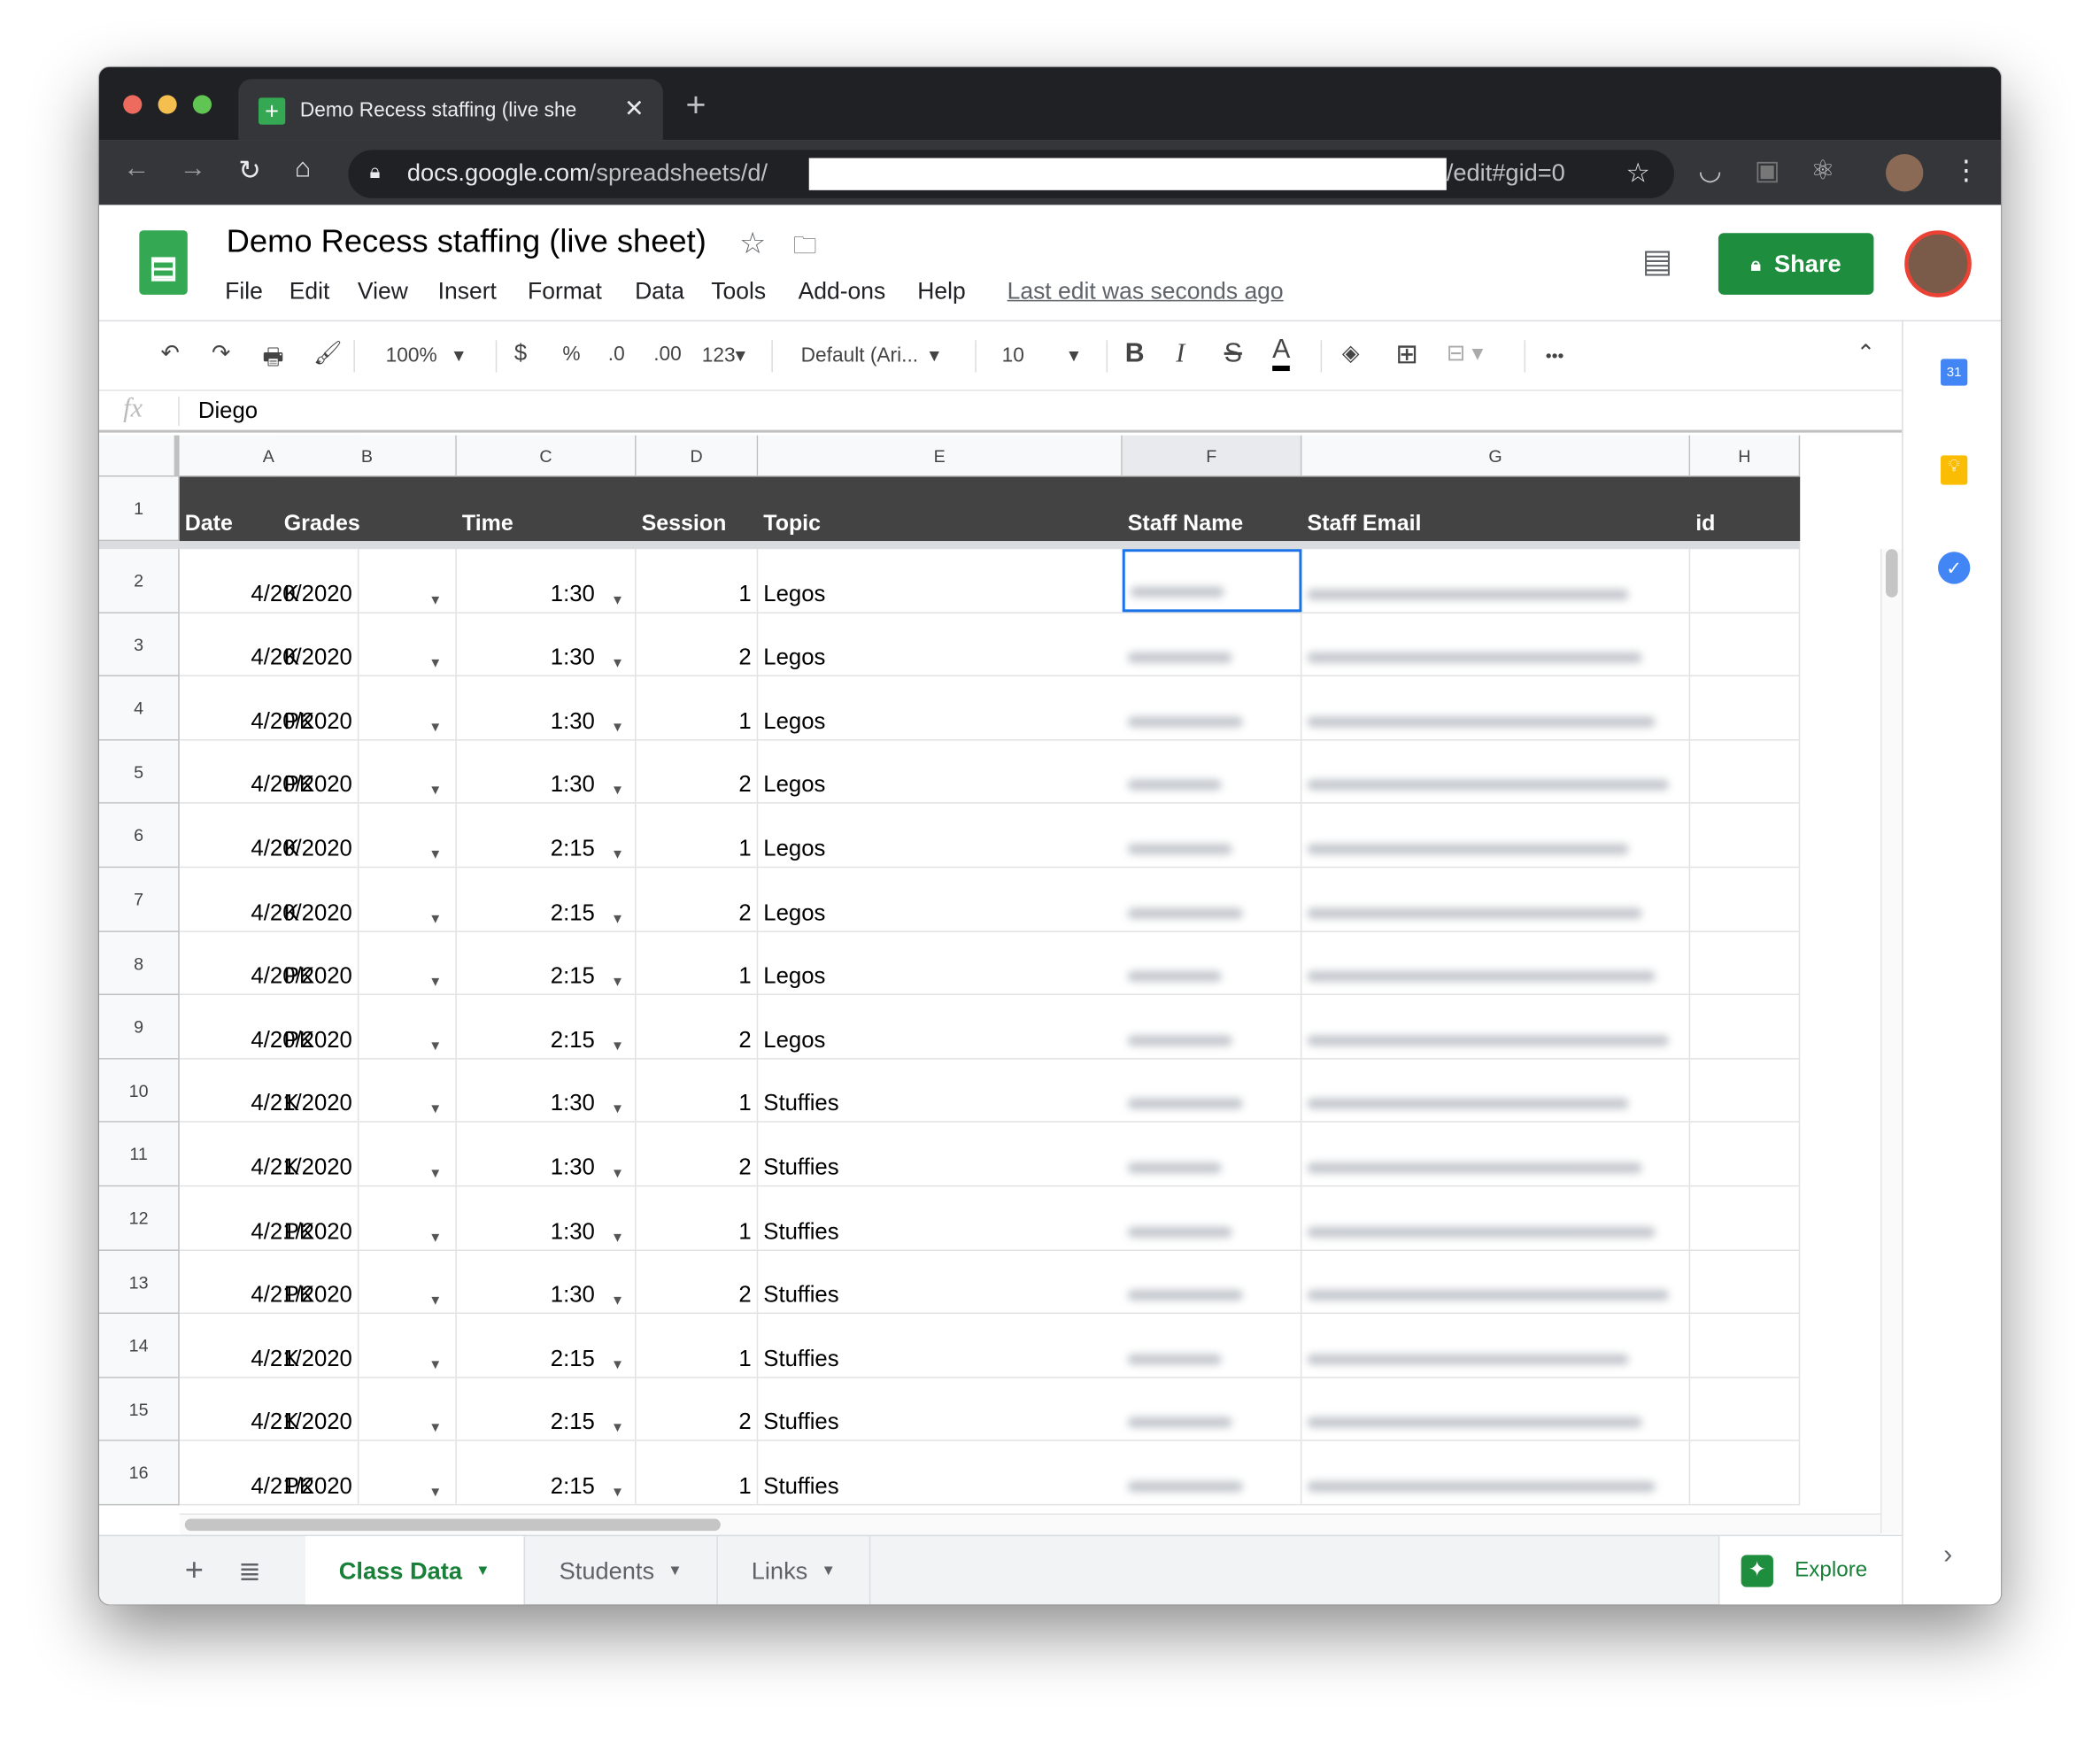 The image size is (2100, 1737). I want to click on zoom-select: 100% ▾, so click(425, 355).